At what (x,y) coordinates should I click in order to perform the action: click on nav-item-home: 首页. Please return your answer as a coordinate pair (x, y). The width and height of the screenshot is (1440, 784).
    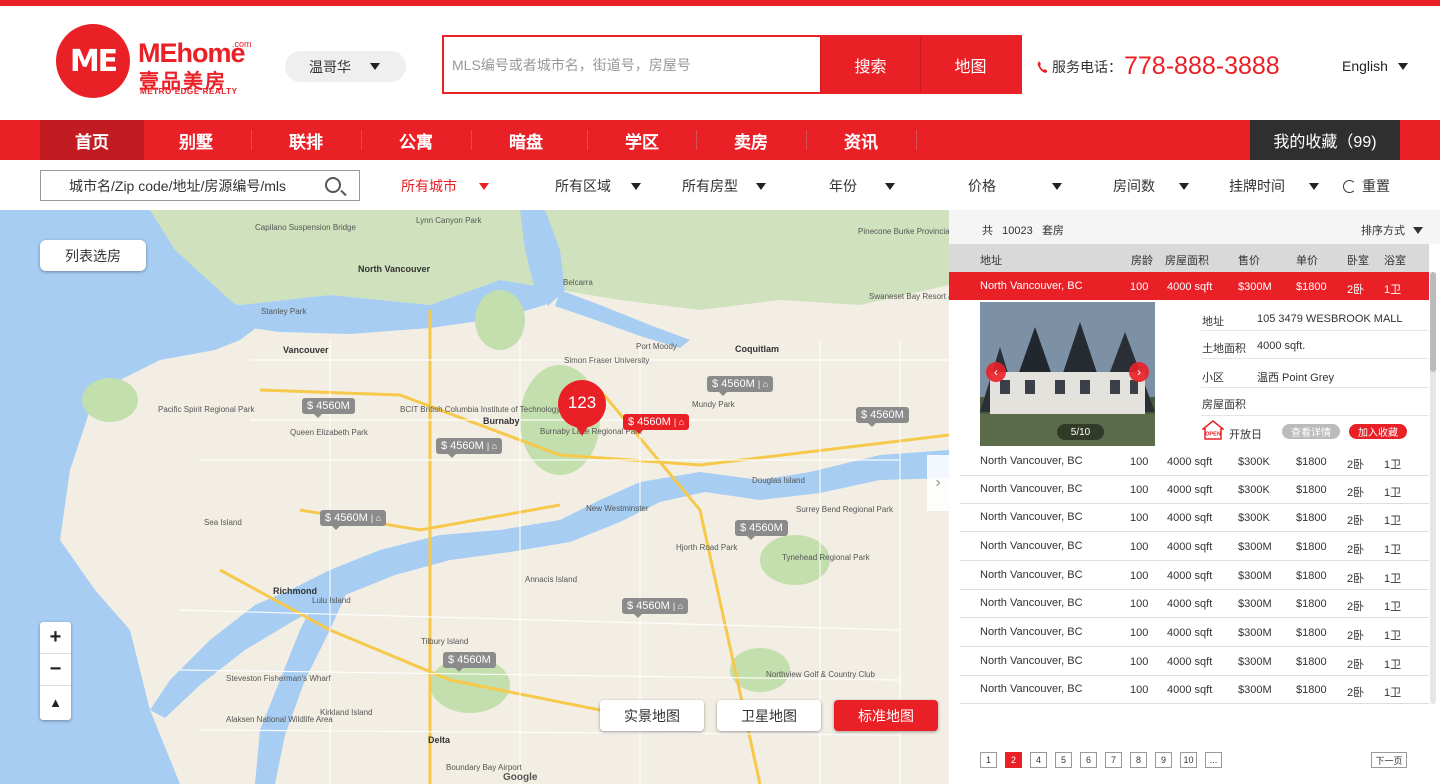
    Looking at the image, I should click on (92, 140).